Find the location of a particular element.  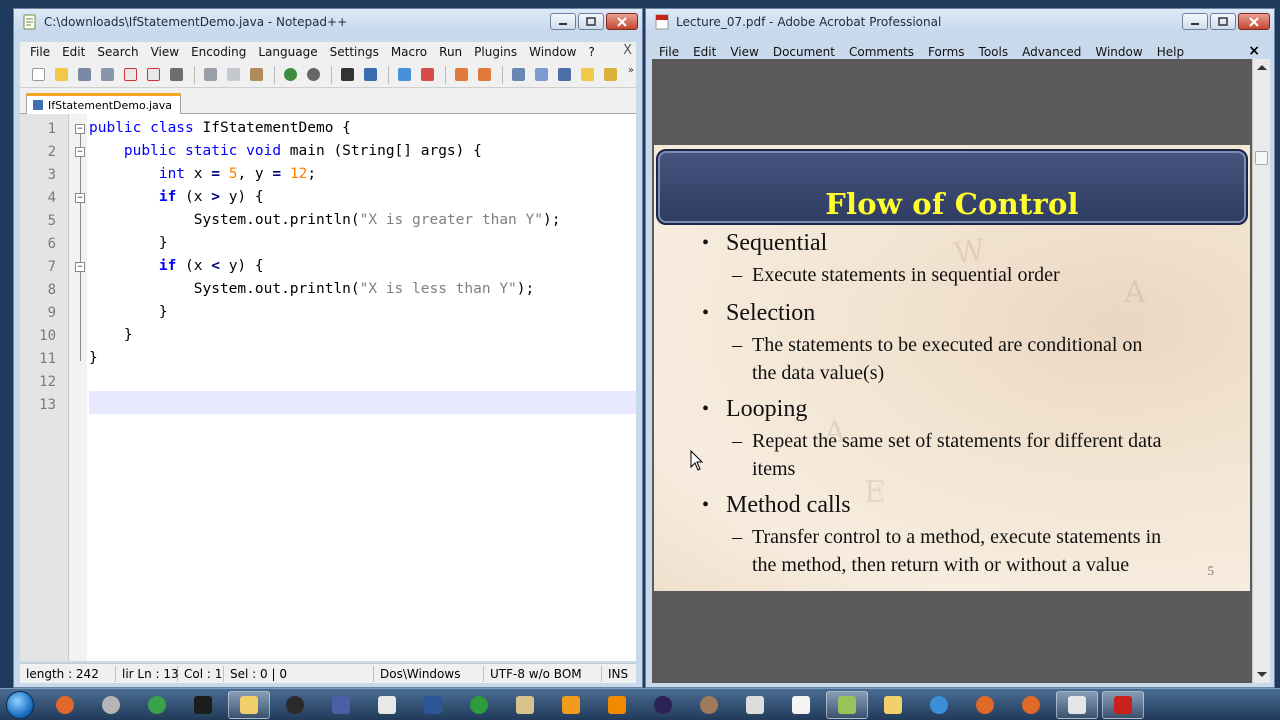

new-file-button is located at coordinates (38, 75).